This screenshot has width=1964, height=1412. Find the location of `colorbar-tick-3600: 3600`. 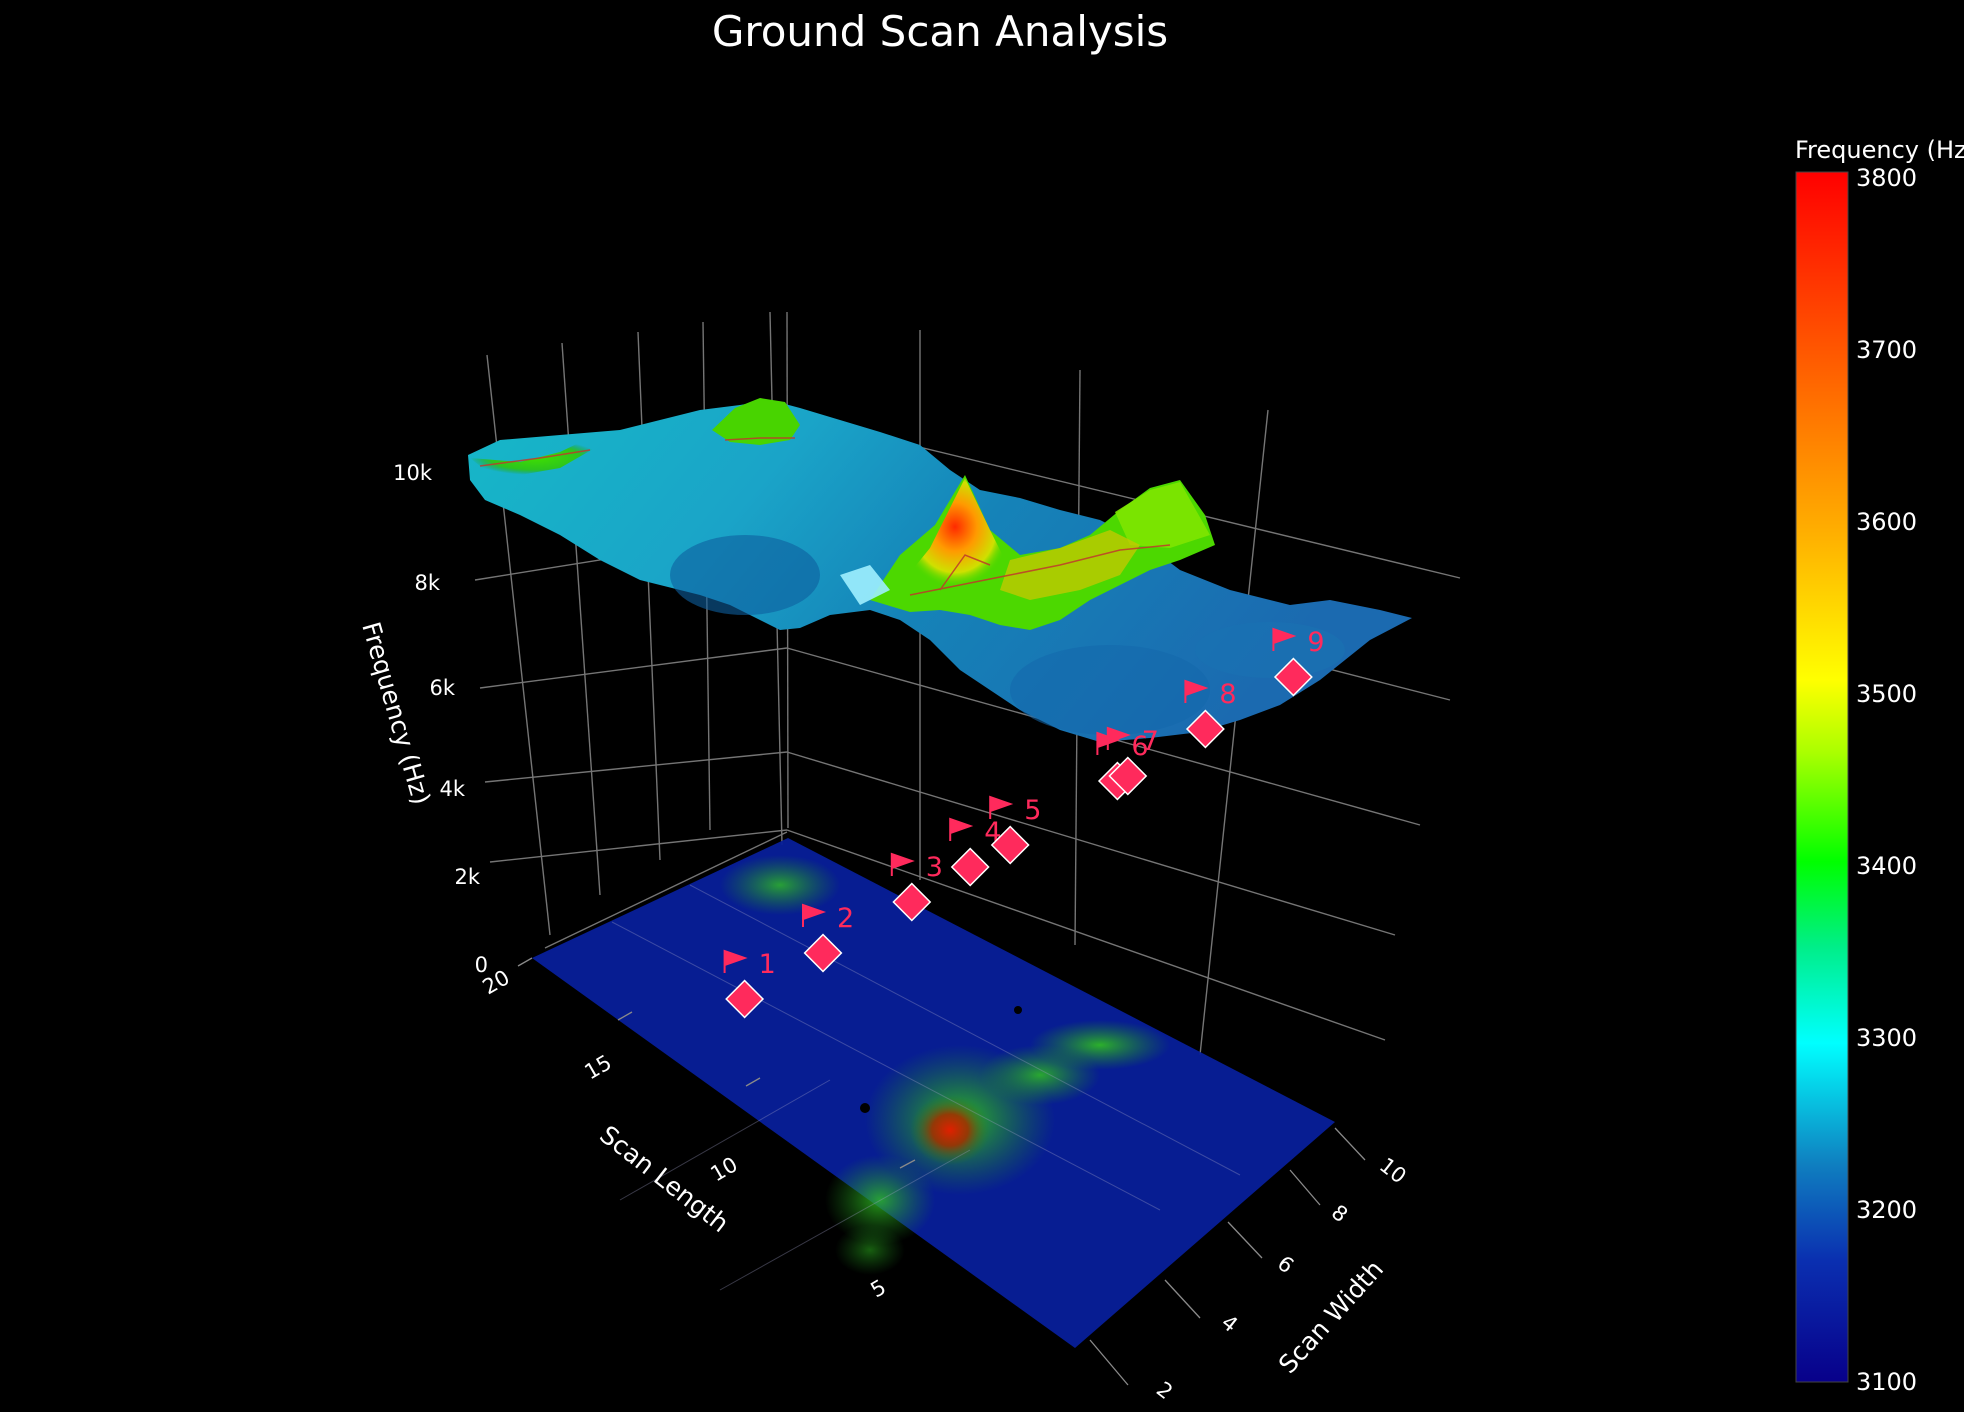

colorbar-tick-3600: 3600 is located at coordinates (1886, 522).